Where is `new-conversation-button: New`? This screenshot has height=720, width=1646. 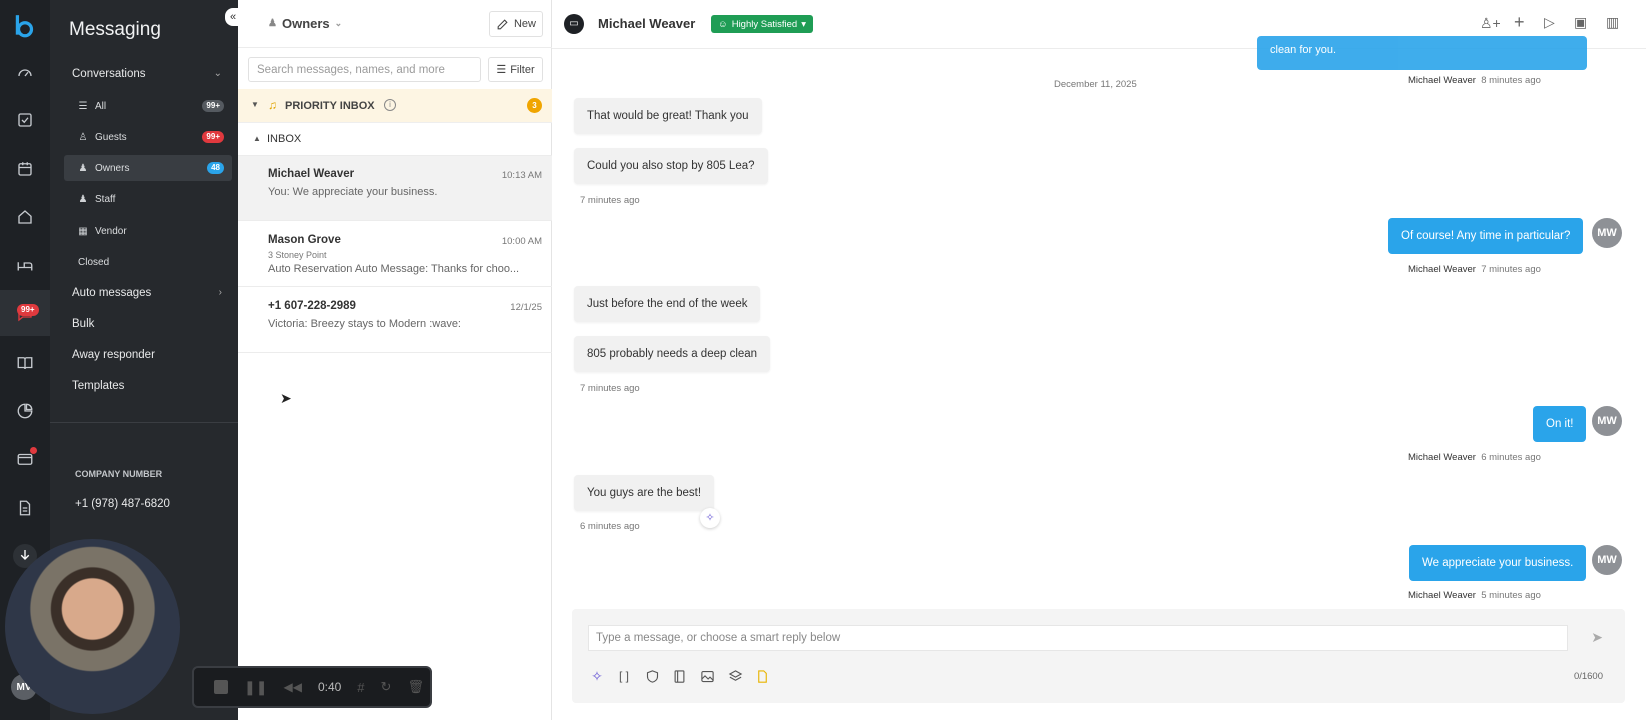
new-conversation-button: New is located at coordinates (516, 24).